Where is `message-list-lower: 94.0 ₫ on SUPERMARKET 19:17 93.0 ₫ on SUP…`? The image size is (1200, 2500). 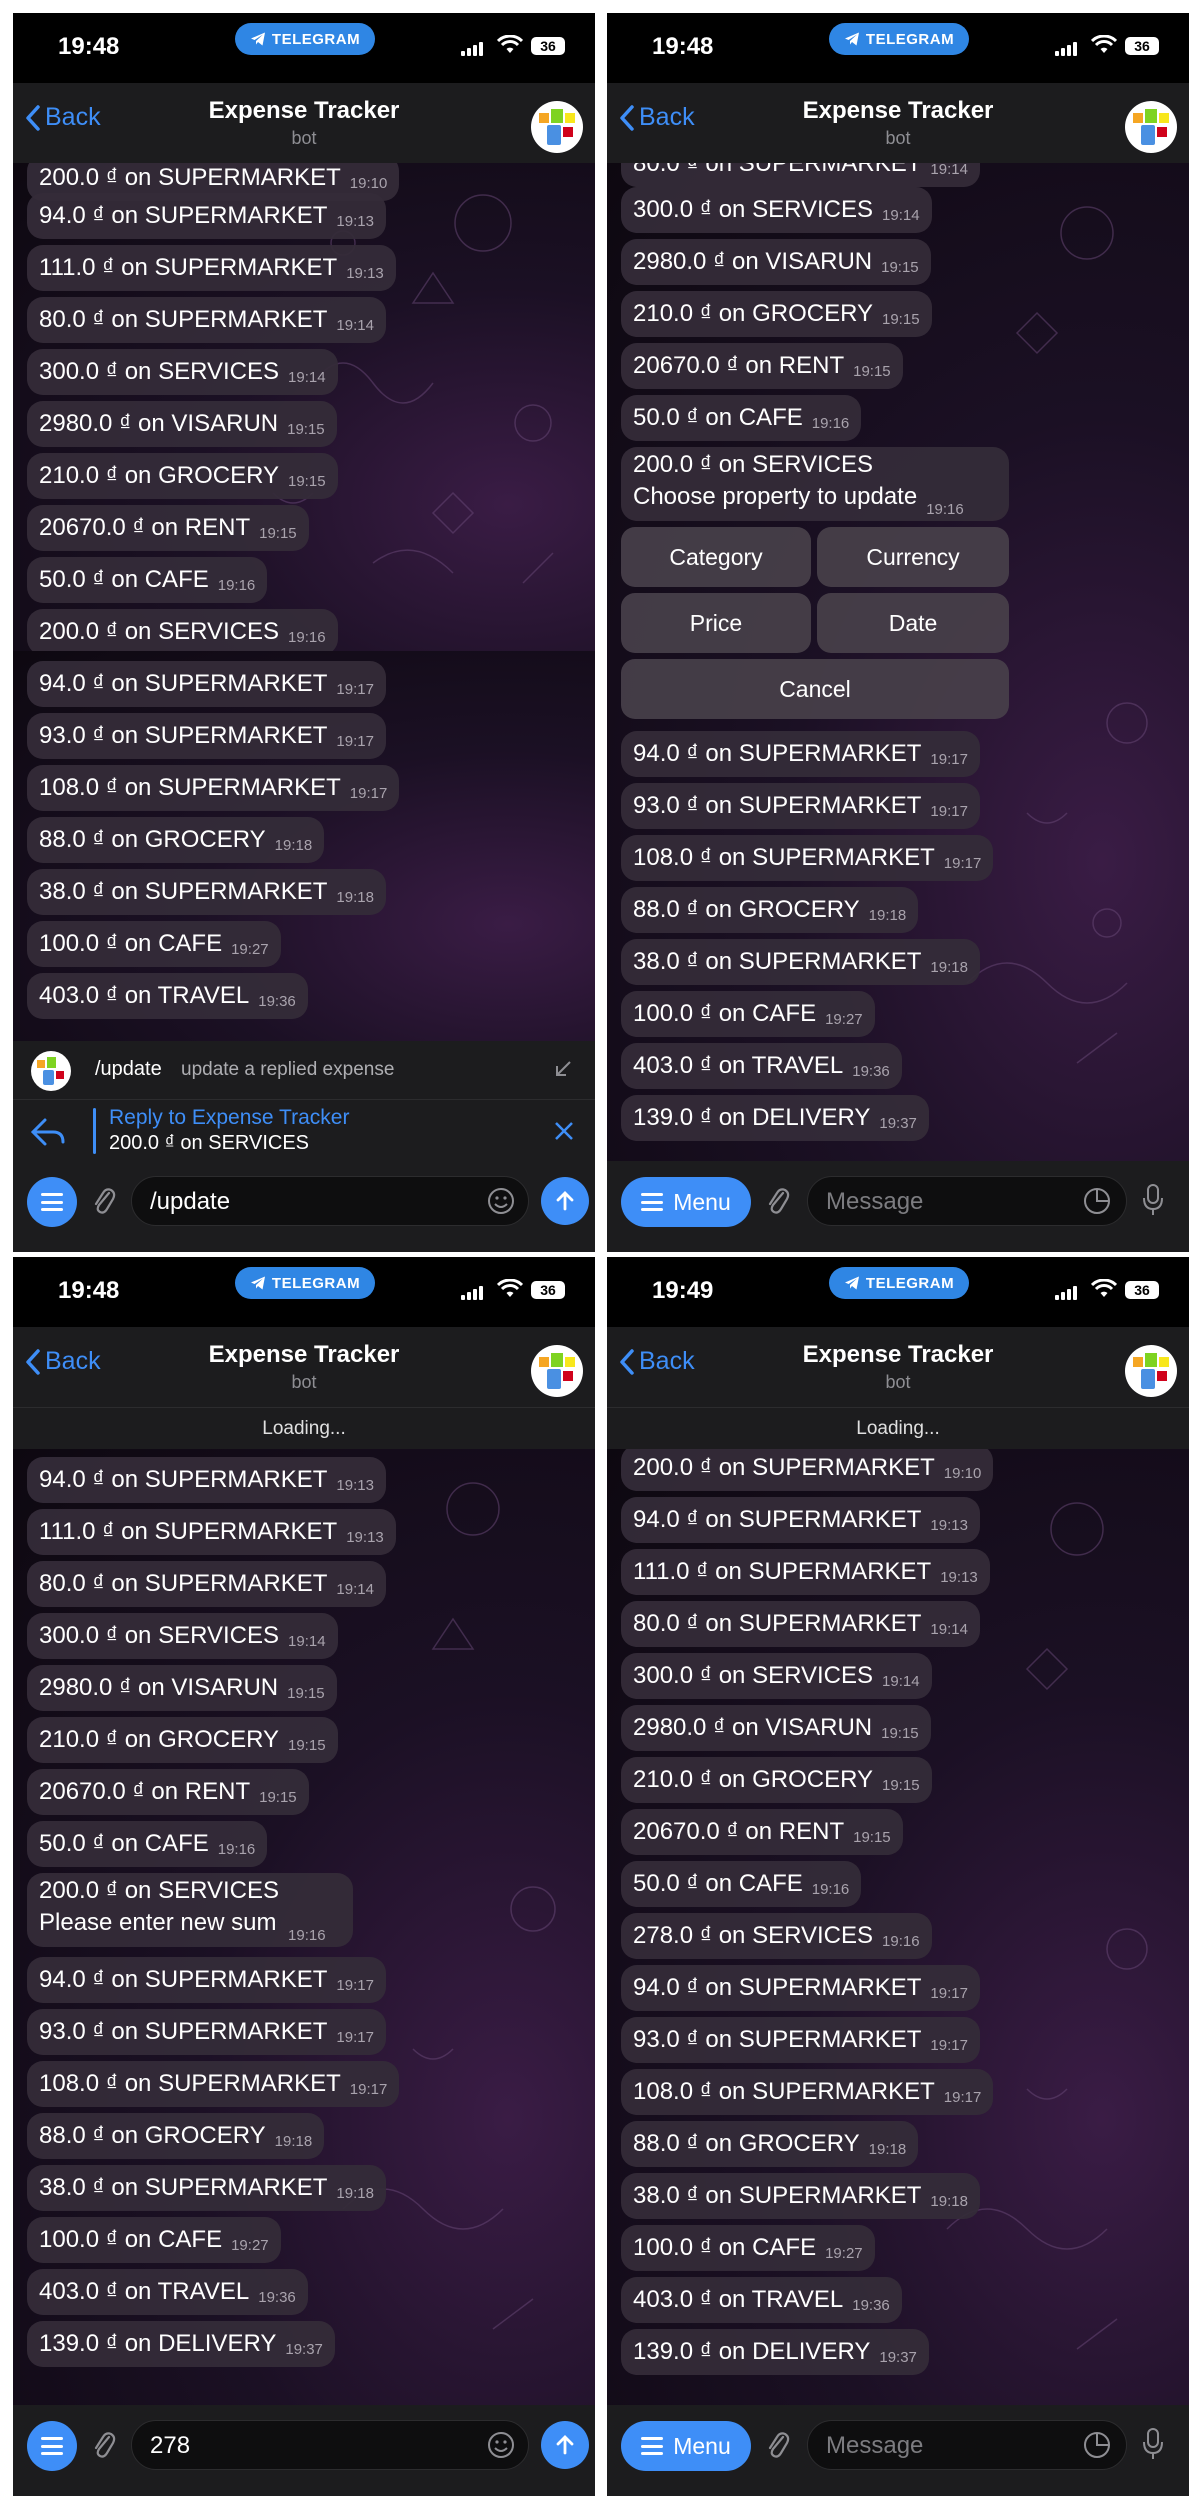 message-list-lower: 94.0 ₫ on SUPERMARKET 19:17 93.0 ₫ on SUP… is located at coordinates (304, 846).